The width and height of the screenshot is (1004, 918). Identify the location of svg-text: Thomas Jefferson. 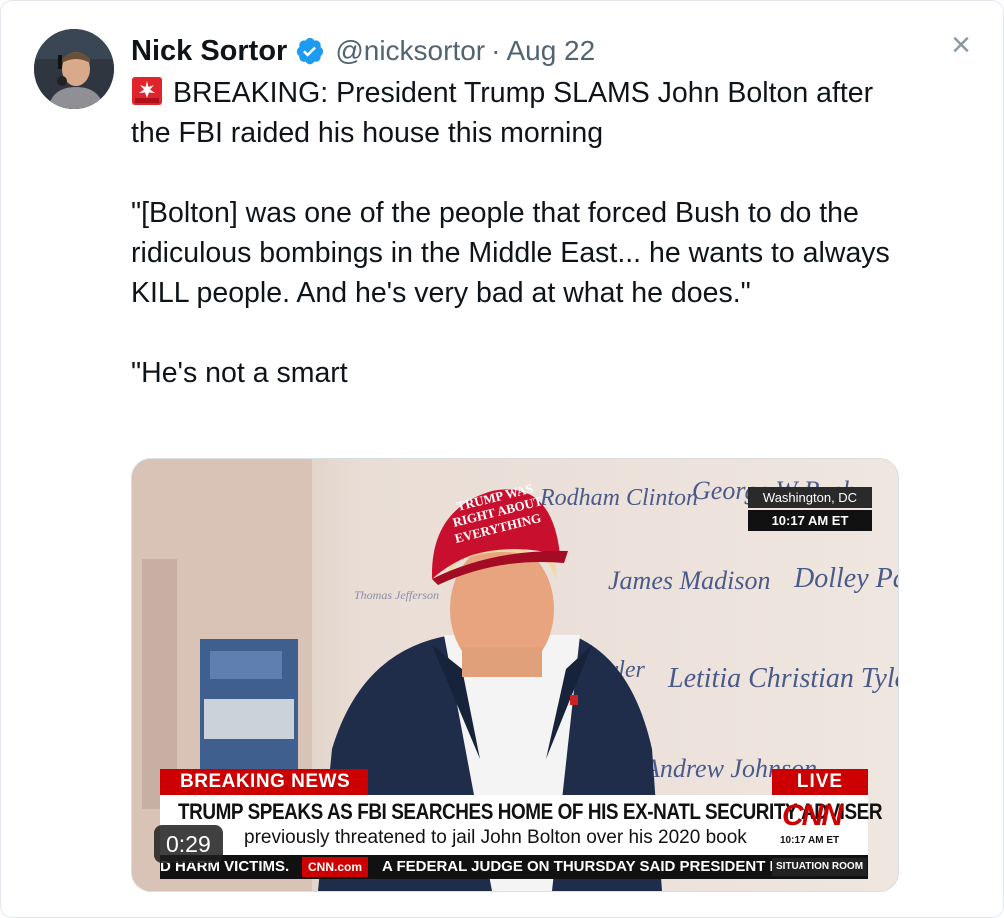
(396, 595).